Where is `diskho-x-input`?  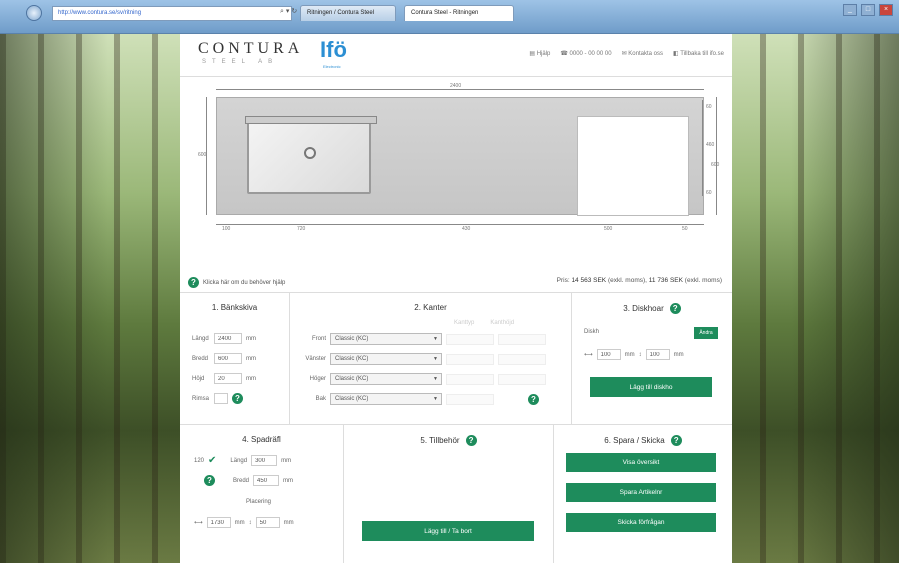 diskho-x-input is located at coordinates (608, 354).